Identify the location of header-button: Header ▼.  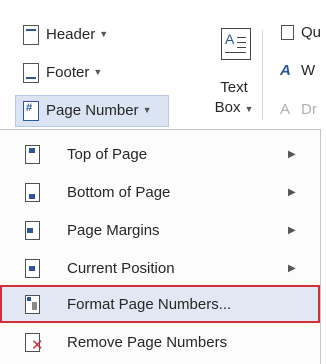
(65, 34).